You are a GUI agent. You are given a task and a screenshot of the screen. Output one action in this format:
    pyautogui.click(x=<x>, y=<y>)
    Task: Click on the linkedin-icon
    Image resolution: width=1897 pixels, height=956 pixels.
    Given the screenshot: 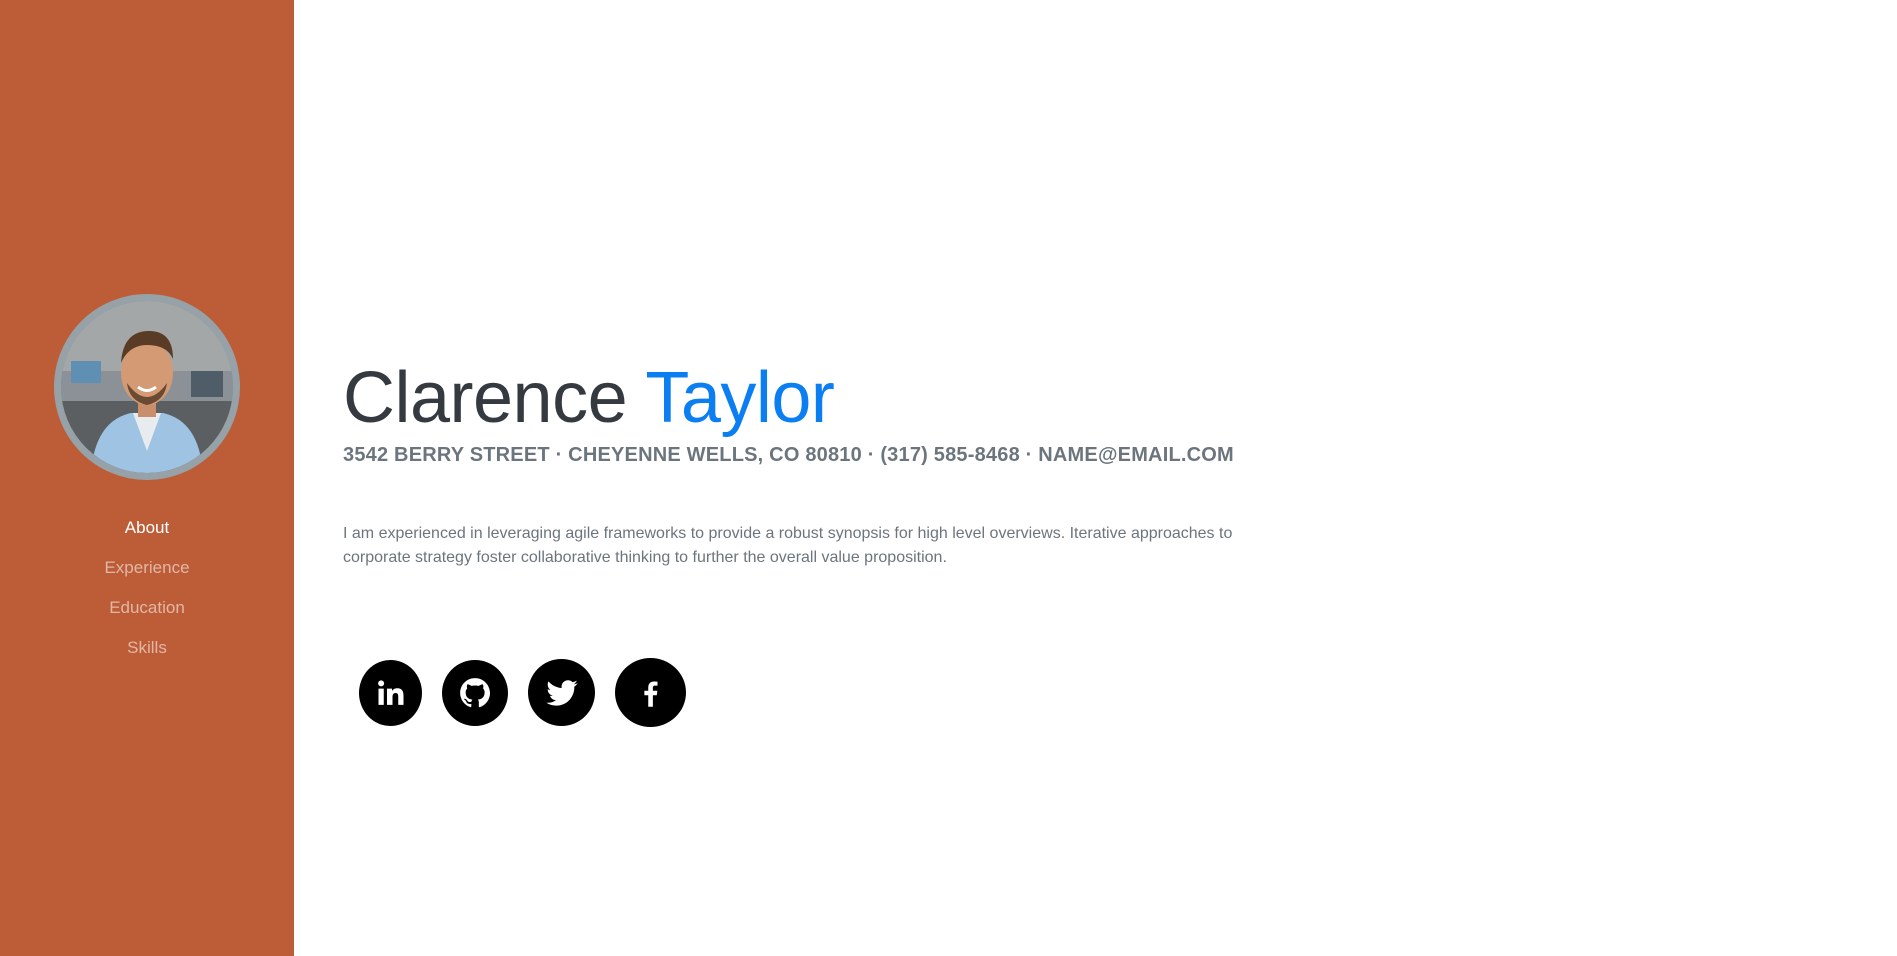 What is the action you would take?
    pyautogui.click(x=390, y=692)
    